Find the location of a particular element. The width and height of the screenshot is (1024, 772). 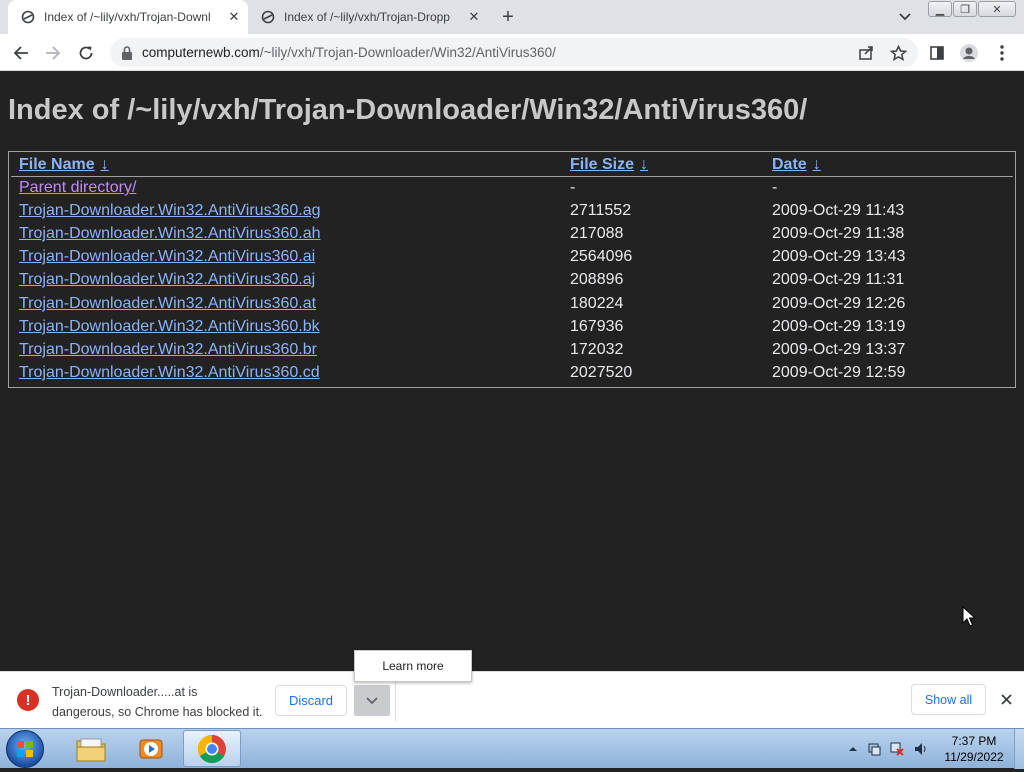

column-header-file-name: File Name ↓ is located at coordinates (64, 165).